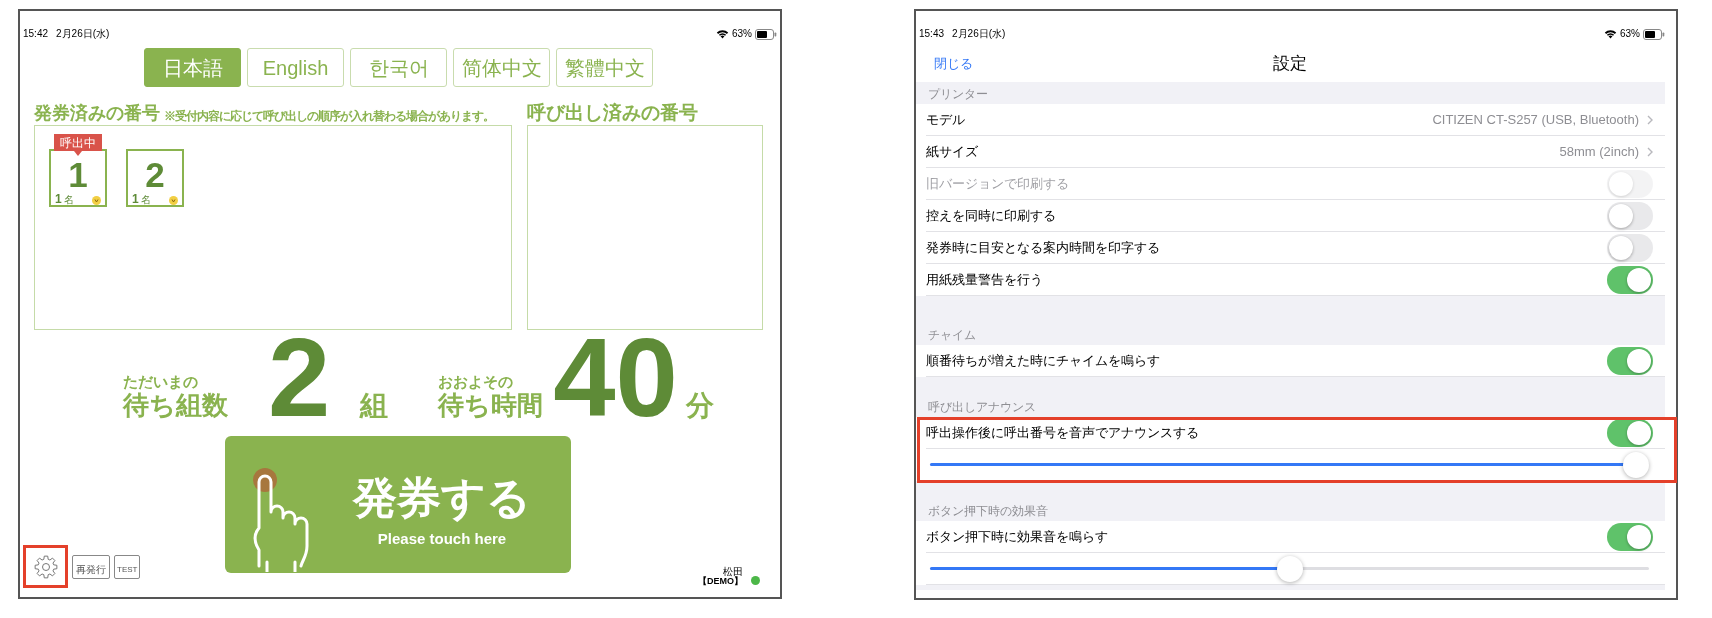  What do you see at coordinates (991, 215) in the screenshot?
I see `setting-label: 控えを同時に印刷する` at bounding box center [991, 215].